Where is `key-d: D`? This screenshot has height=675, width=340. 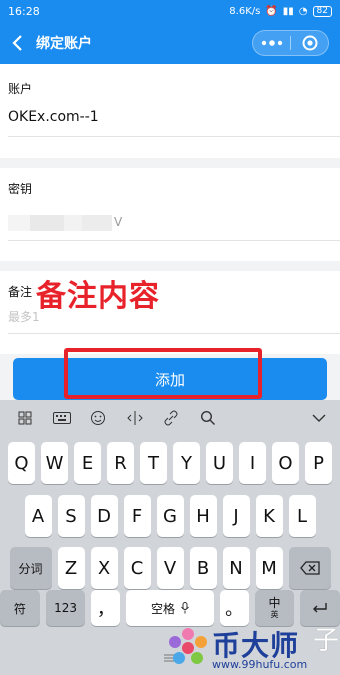
key-d: D is located at coordinates (104, 516).